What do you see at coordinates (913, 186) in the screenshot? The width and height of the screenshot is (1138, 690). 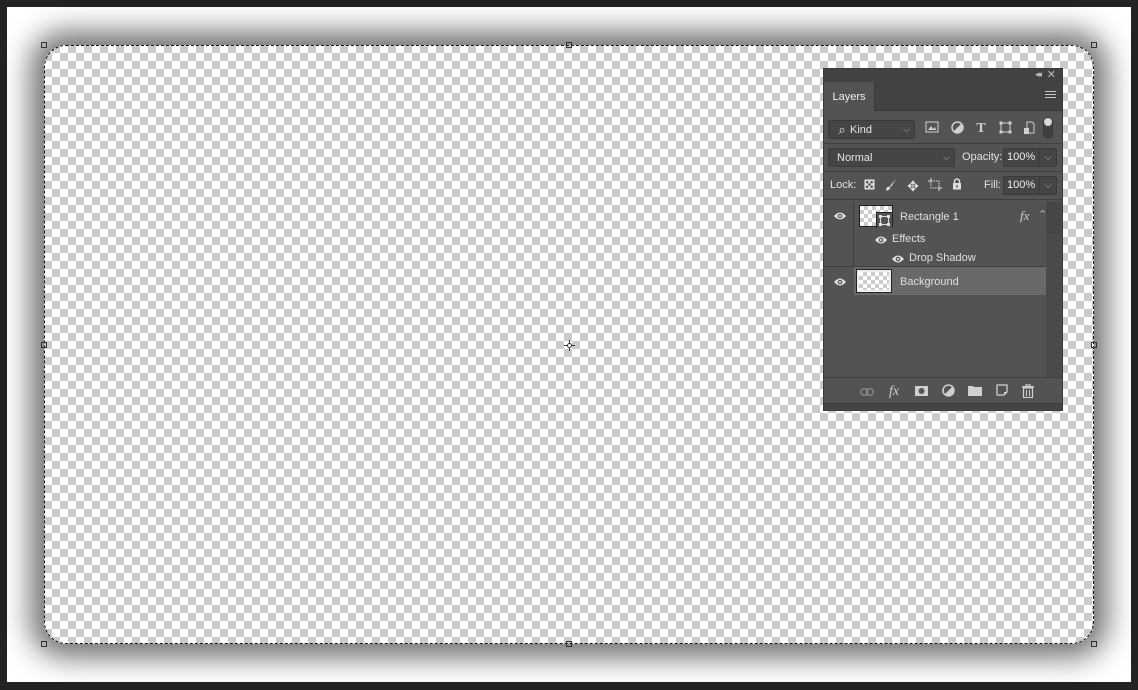 I see `lock-position-icon: ✥` at bounding box center [913, 186].